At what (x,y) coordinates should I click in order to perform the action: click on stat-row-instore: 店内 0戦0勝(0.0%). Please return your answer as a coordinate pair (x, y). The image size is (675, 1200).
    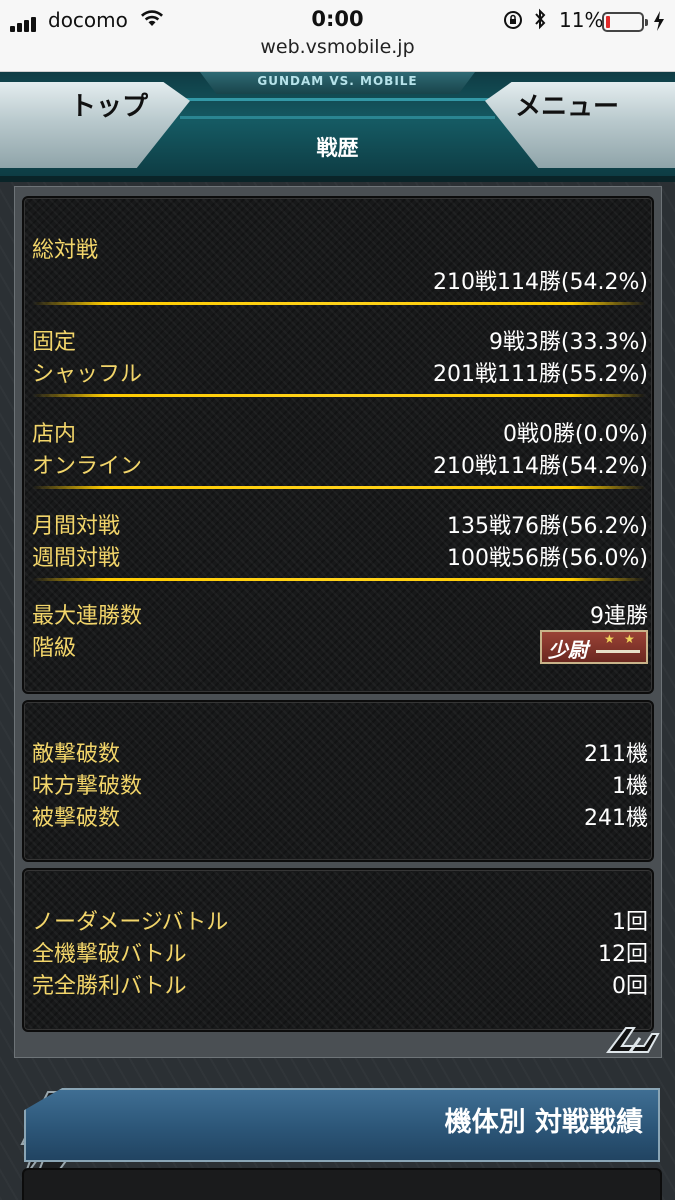
    Looking at the image, I should click on (340, 431).